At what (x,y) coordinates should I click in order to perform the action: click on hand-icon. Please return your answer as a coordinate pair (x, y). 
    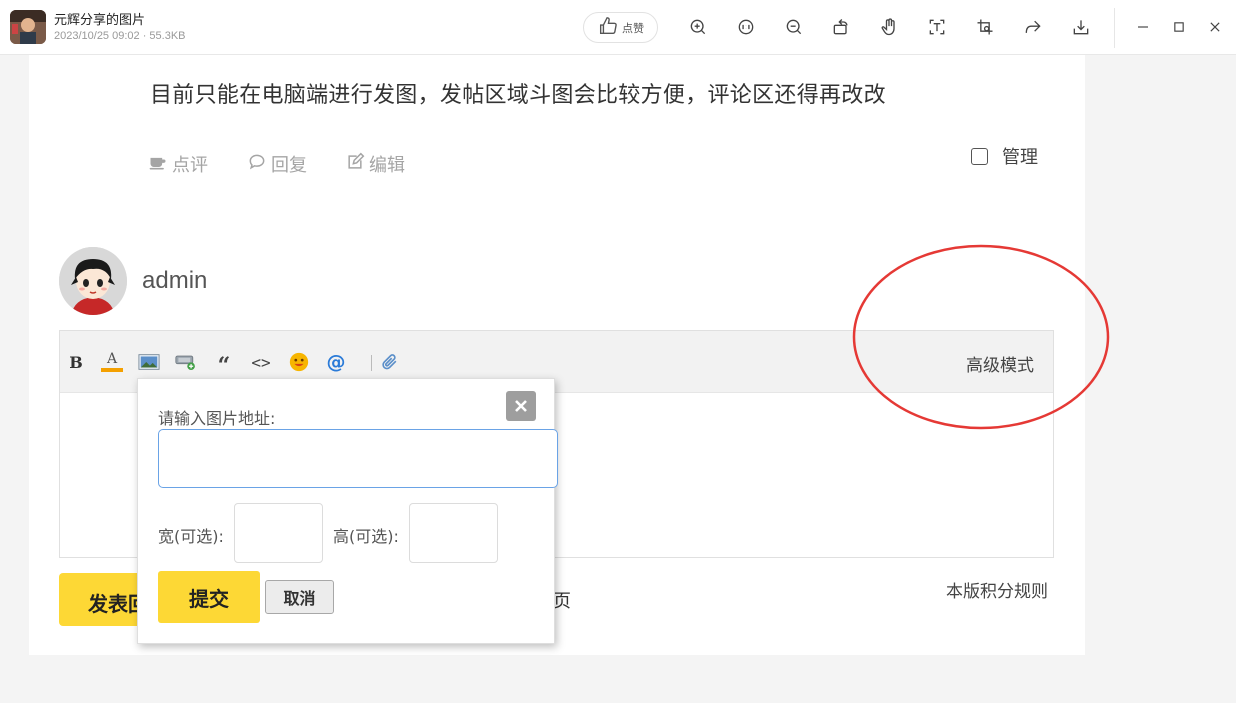
    Looking at the image, I should click on (889, 27).